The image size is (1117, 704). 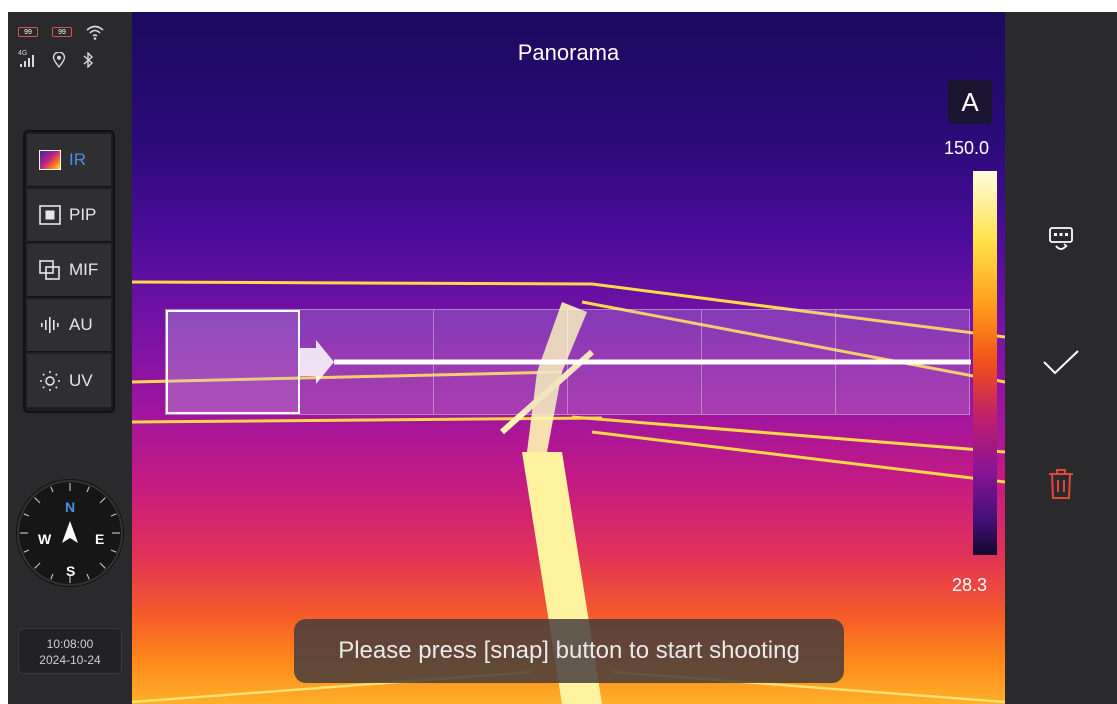 I want to click on confirm-button, so click(x=1061, y=362).